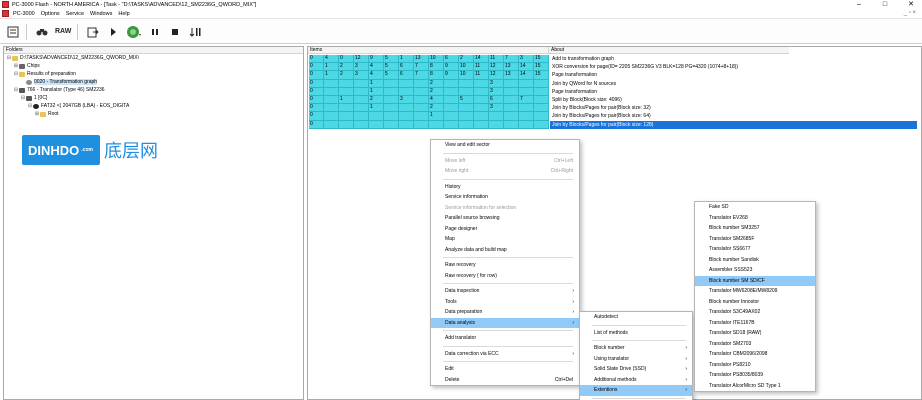  What do you see at coordinates (505, 369) in the screenshot?
I see `menu-item-edit: Edit` at bounding box center [505, 369].